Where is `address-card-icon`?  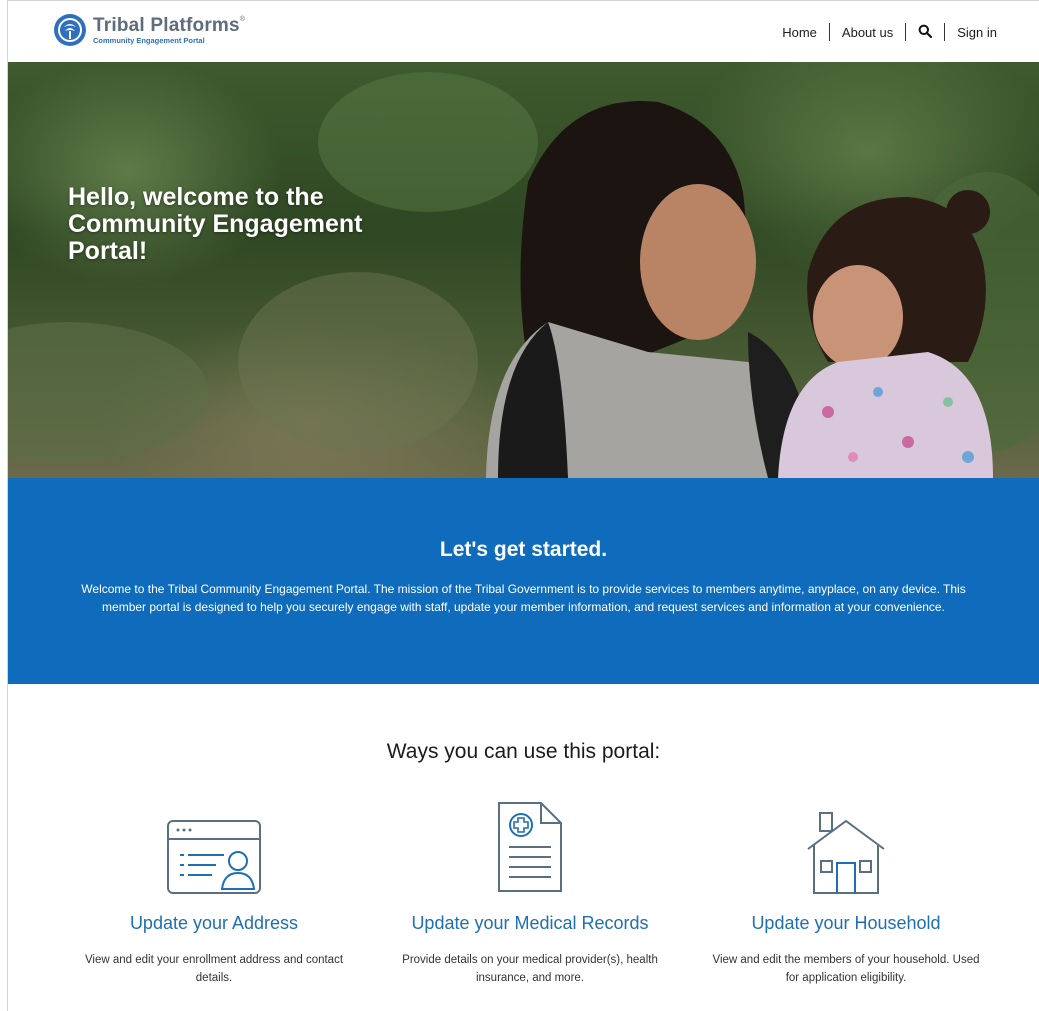 address-card-icon is located at coordinates (214, 857).